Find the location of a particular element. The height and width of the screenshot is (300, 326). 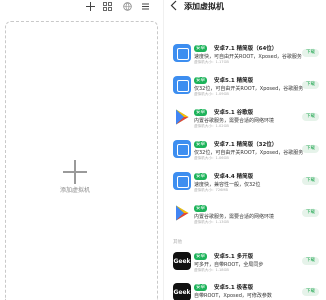

item-desc: 可多开，自带ROOT，全局同步 is located at coordinates (229, 265).